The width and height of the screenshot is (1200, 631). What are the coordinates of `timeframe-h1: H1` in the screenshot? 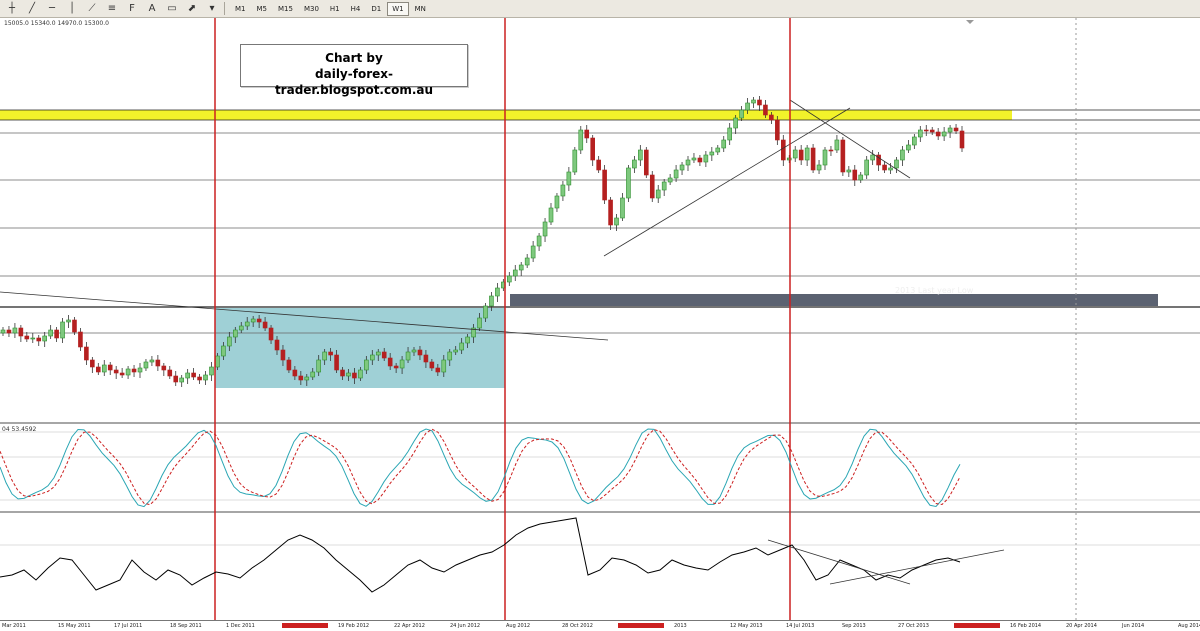 It's located at (335, 9).